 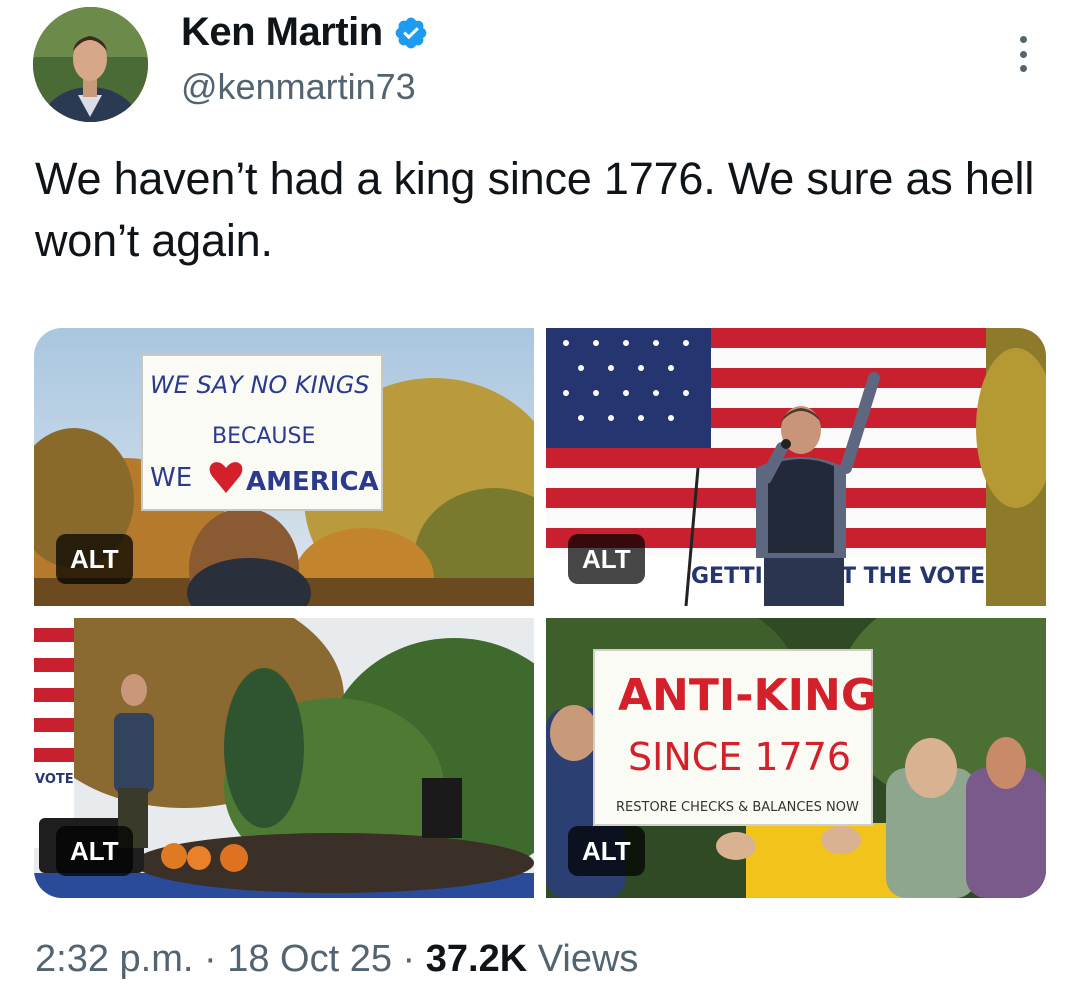 I want to click on views-count: 37.2K, so click(x=476, y=959).